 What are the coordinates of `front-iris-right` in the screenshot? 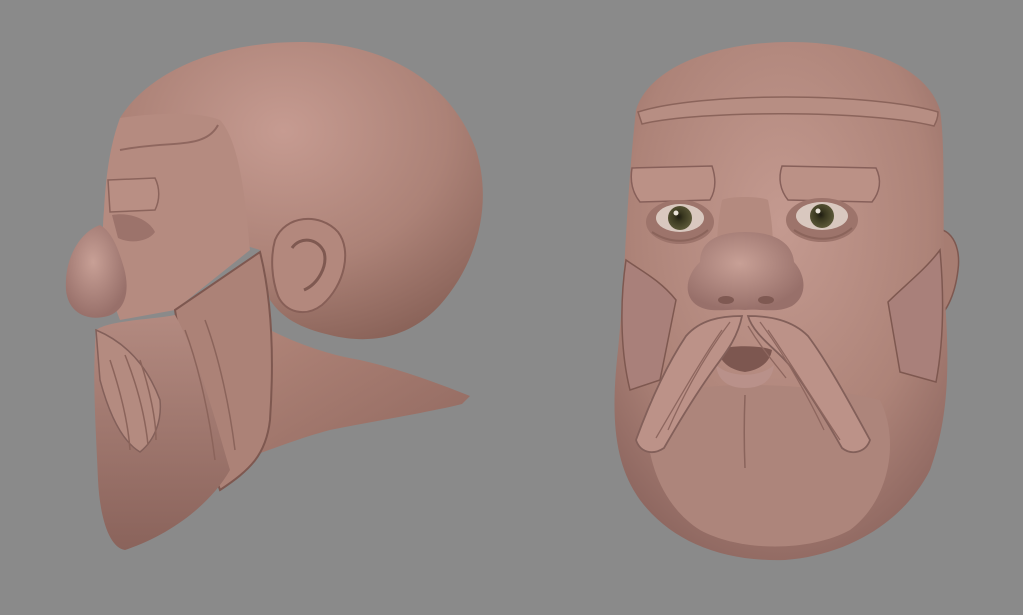 It's located at (822, 216).